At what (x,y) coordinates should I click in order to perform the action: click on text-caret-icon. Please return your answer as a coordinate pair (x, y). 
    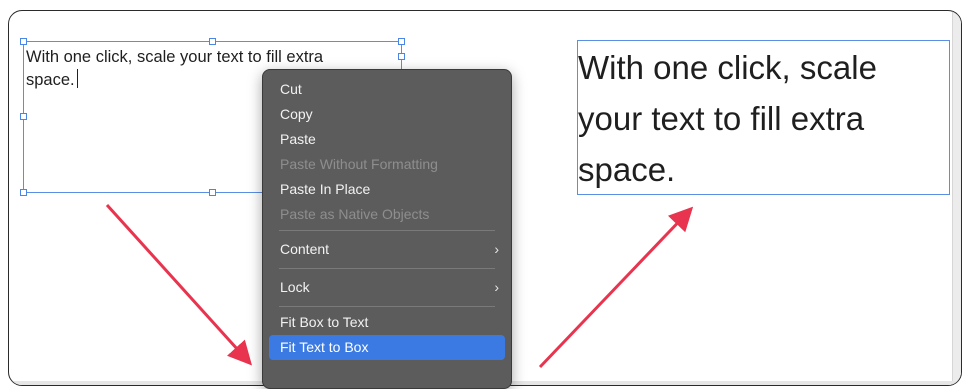
    Looking at the image, I should click on (77, 78).